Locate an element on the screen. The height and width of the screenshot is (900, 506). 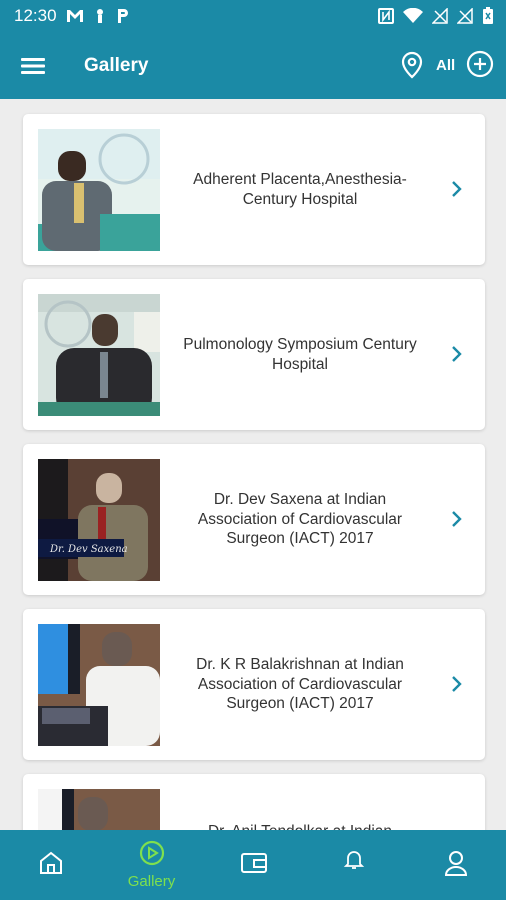
add-button is located at coordinates (480, 64).